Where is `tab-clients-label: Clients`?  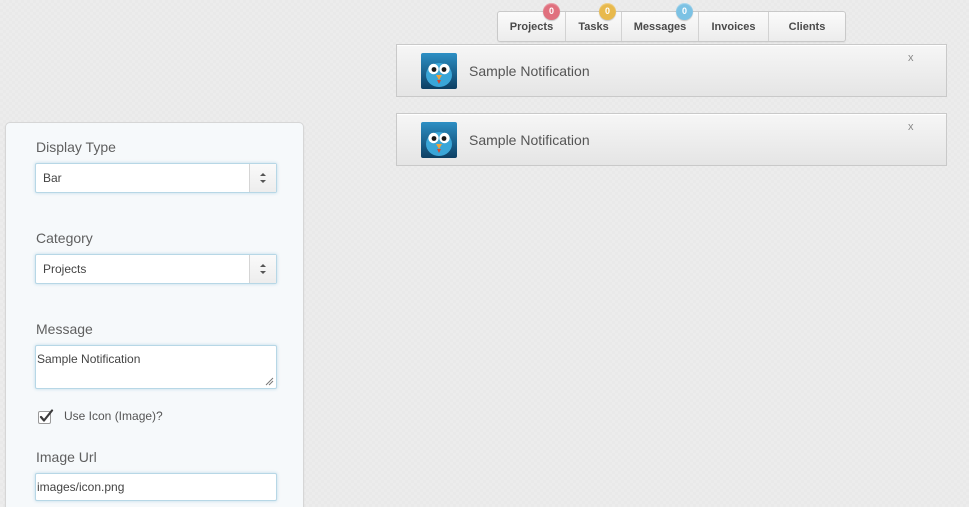 tab-clients-label: Clients is located at coordinates (807, 27).